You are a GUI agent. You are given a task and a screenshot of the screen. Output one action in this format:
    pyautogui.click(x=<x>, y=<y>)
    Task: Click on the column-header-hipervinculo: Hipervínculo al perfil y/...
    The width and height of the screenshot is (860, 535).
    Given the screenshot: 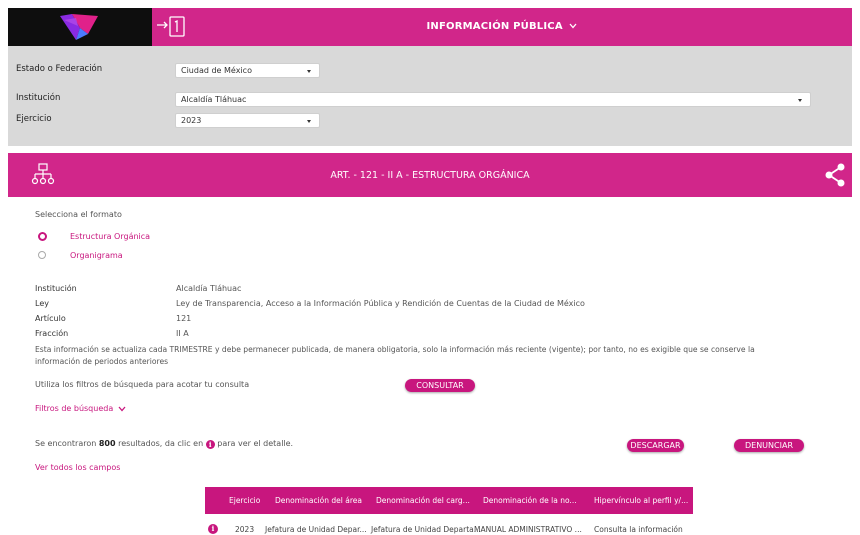 What is the action you would take?
    pyautogui.click(x=641, y=500)
    